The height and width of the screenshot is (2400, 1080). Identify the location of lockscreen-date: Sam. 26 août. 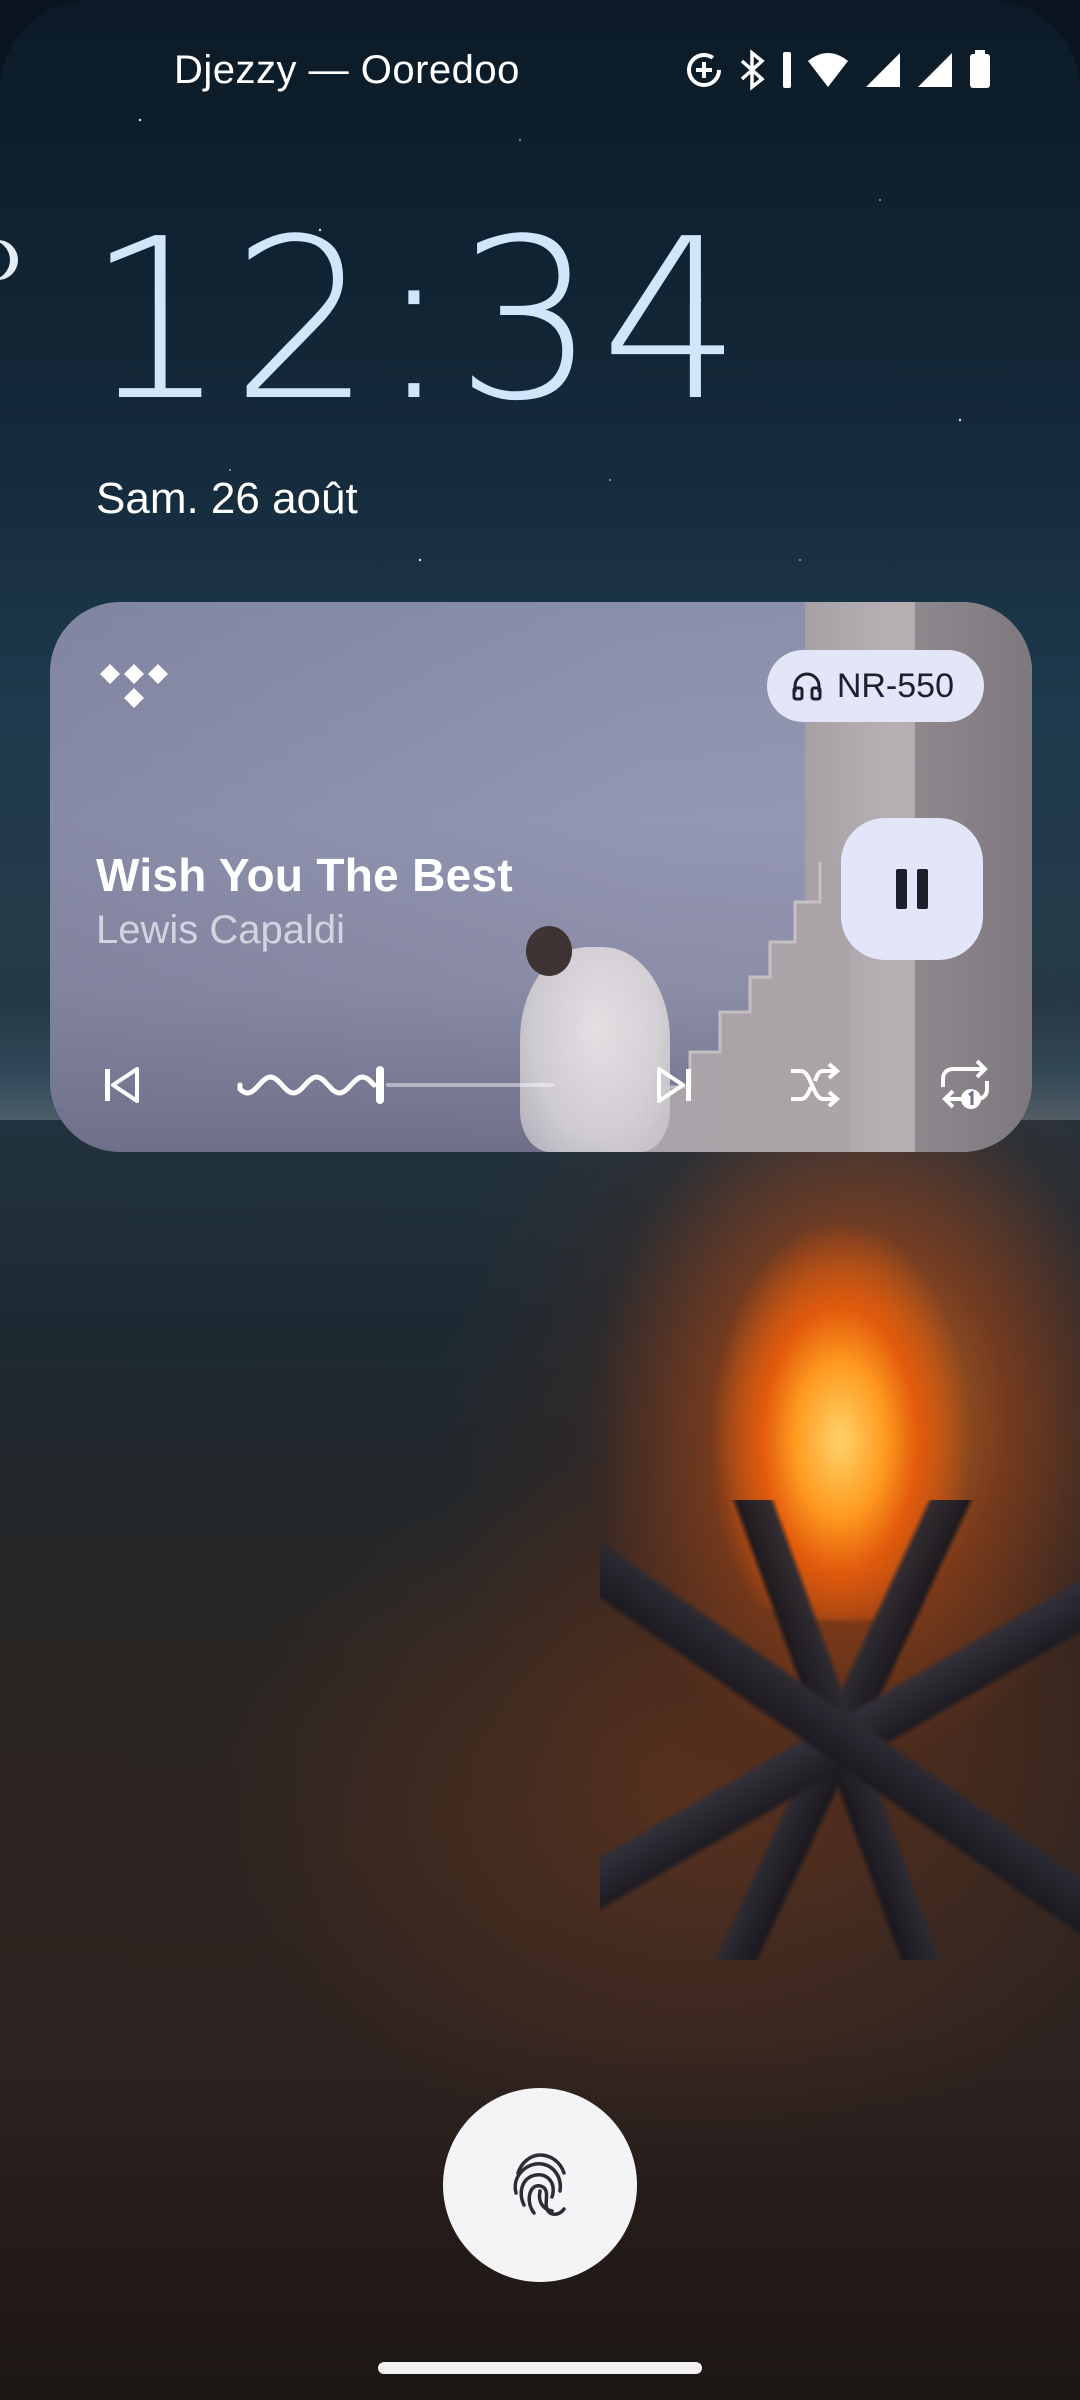
(227, 498).